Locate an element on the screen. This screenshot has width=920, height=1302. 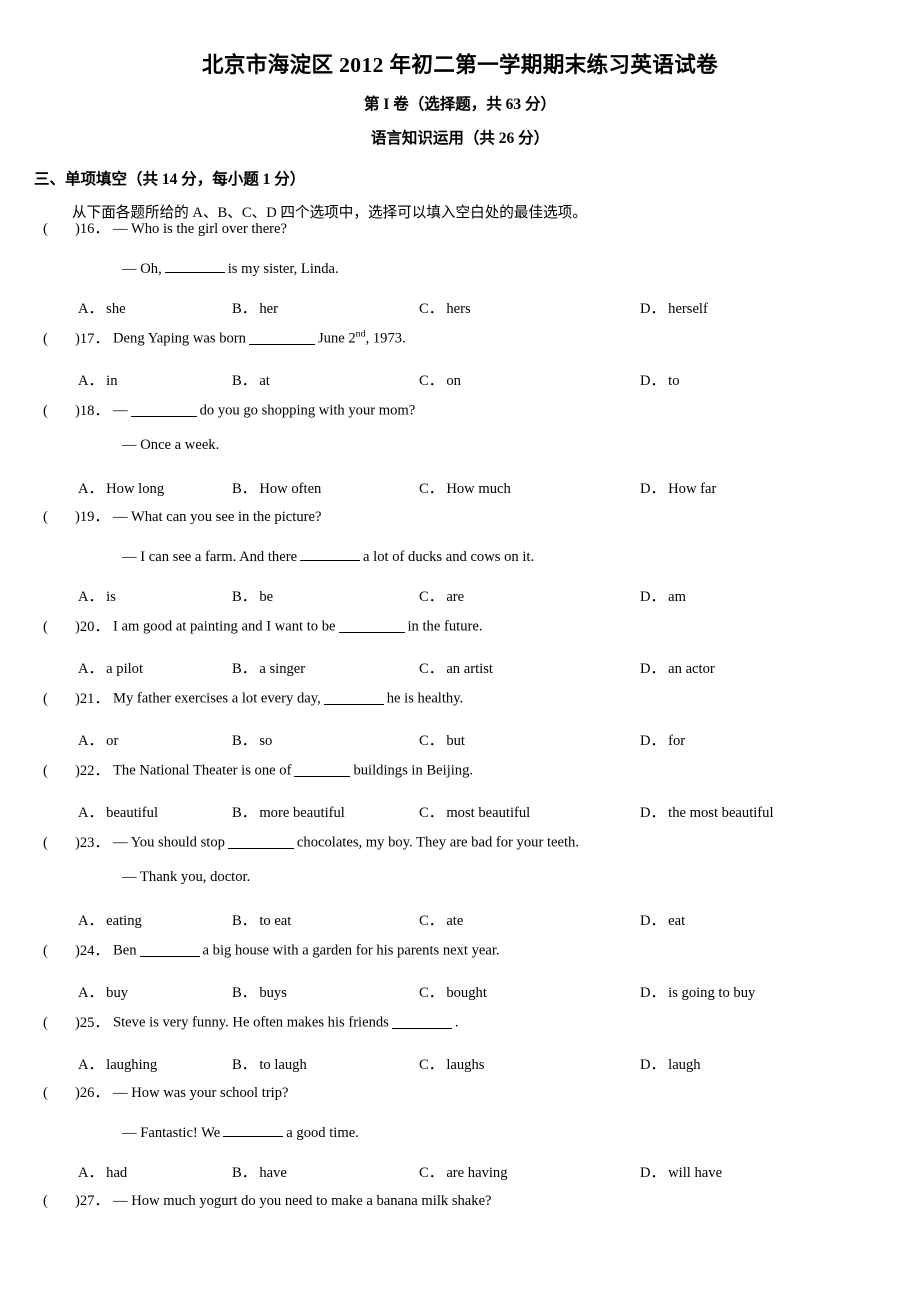
question-text: Deng Yaping was born June 2nd, 1973. is located at coordinates (259, 337).